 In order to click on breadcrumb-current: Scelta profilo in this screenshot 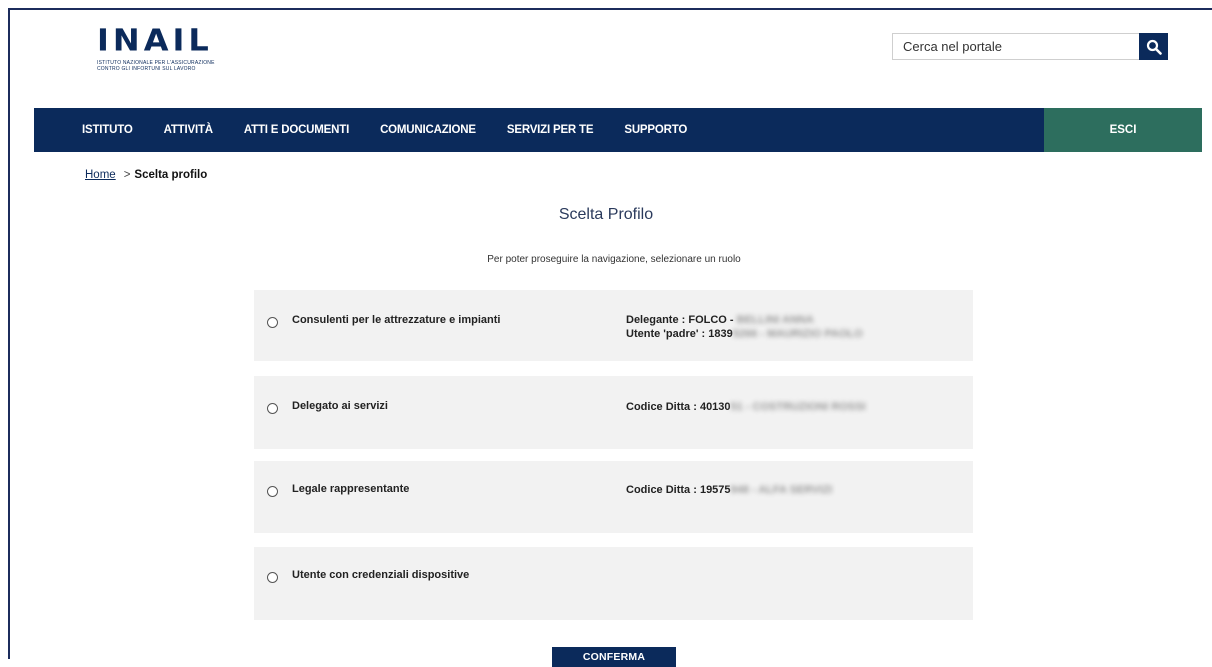, I will do `click(171, 175)`.